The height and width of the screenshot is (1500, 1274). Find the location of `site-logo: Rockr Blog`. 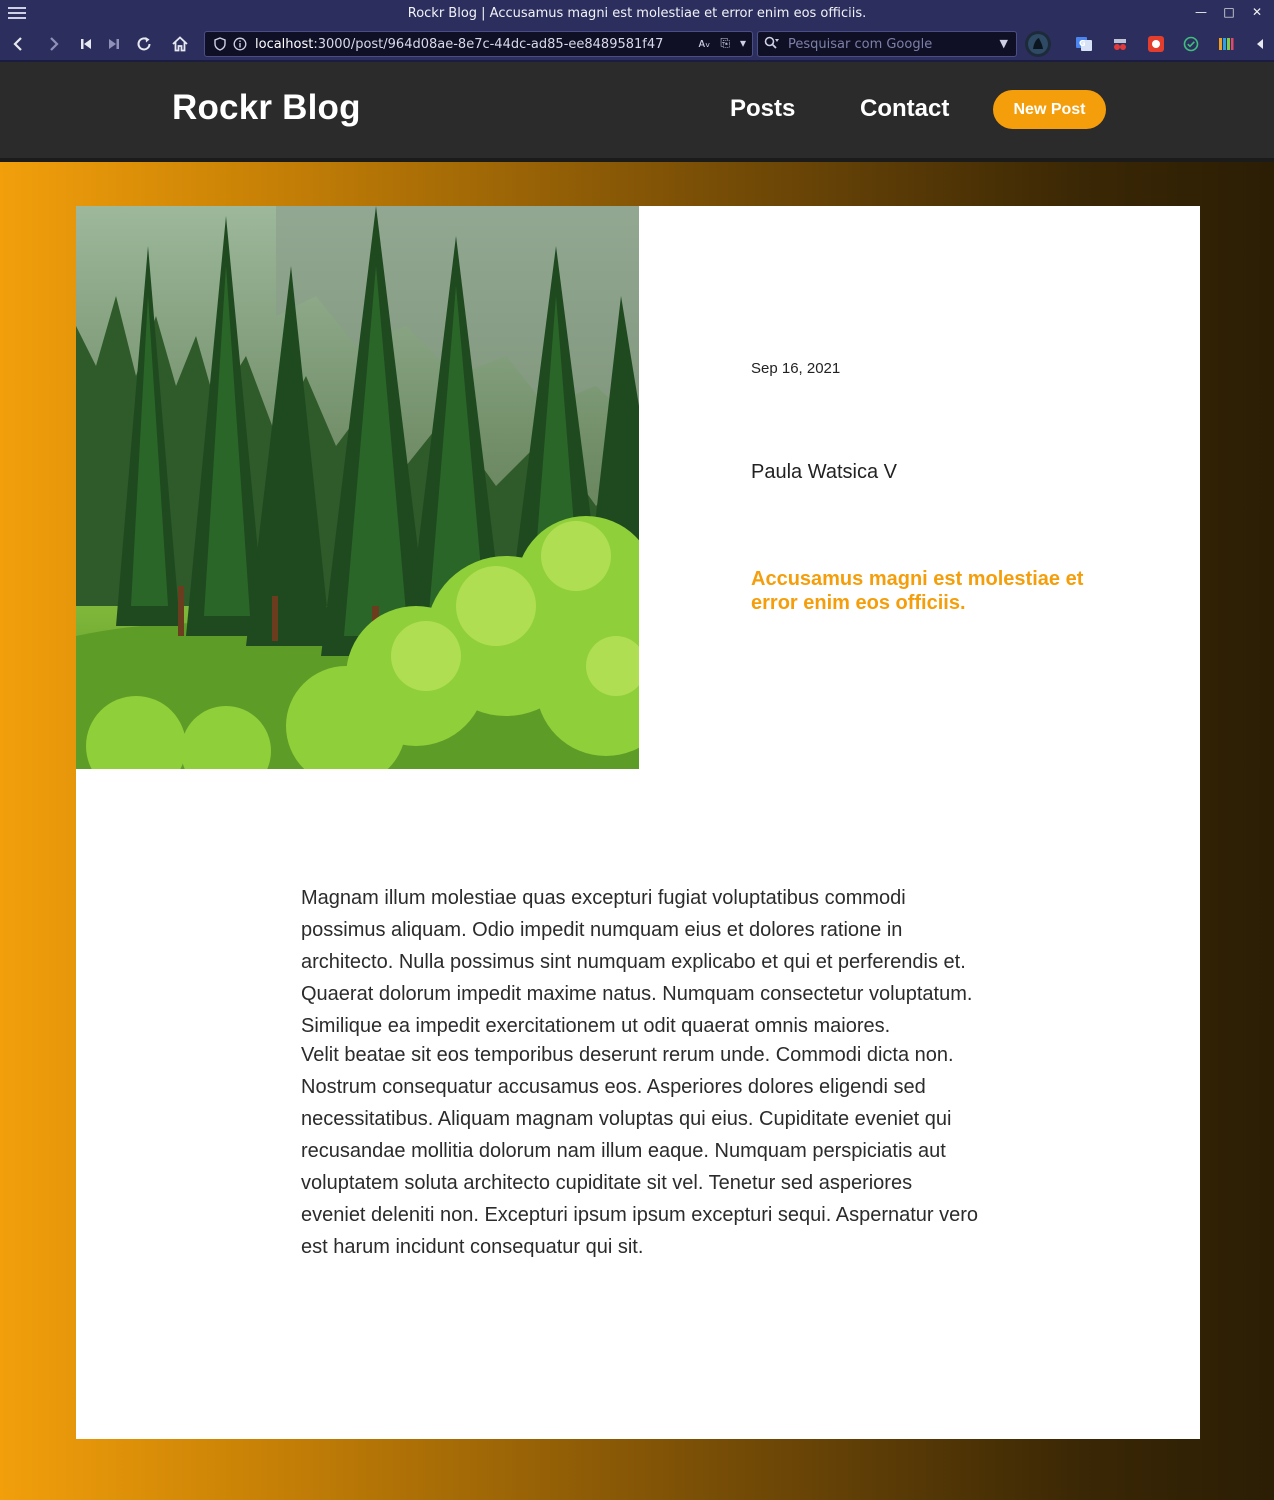

site-logo: Rockr Blog is located at coordinates (266, 108).